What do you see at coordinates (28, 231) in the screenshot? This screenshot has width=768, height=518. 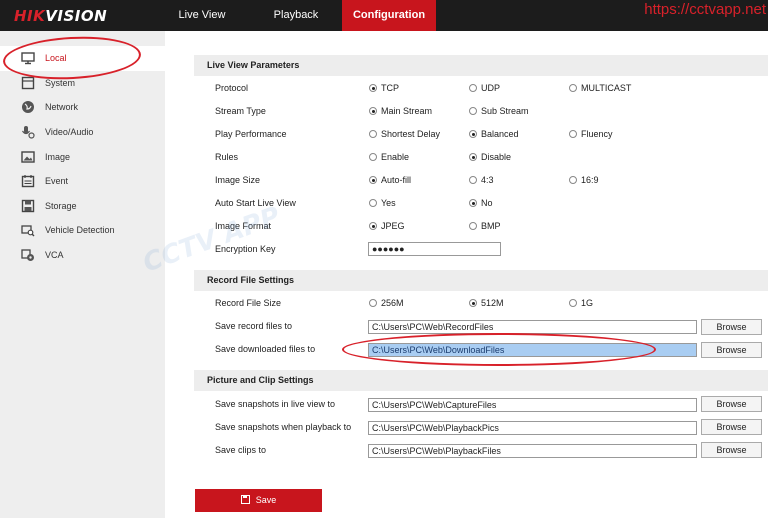 I see `vehicle-search-icon` at bounding box center [28, 231].